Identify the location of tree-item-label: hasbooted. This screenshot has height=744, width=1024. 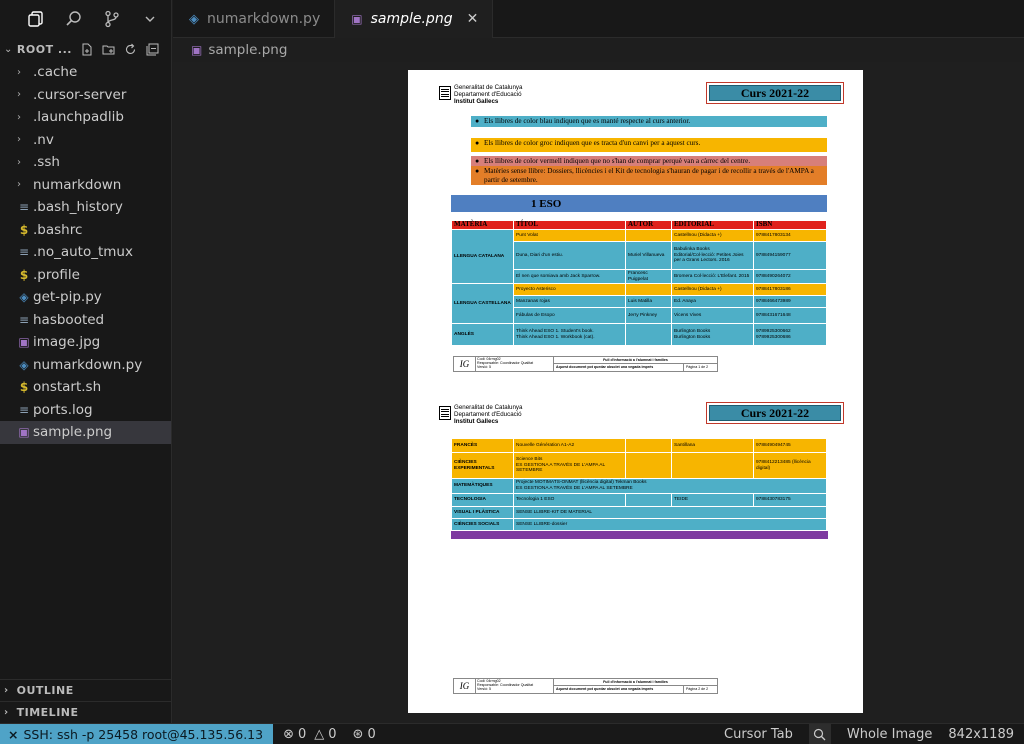
(69, 319).